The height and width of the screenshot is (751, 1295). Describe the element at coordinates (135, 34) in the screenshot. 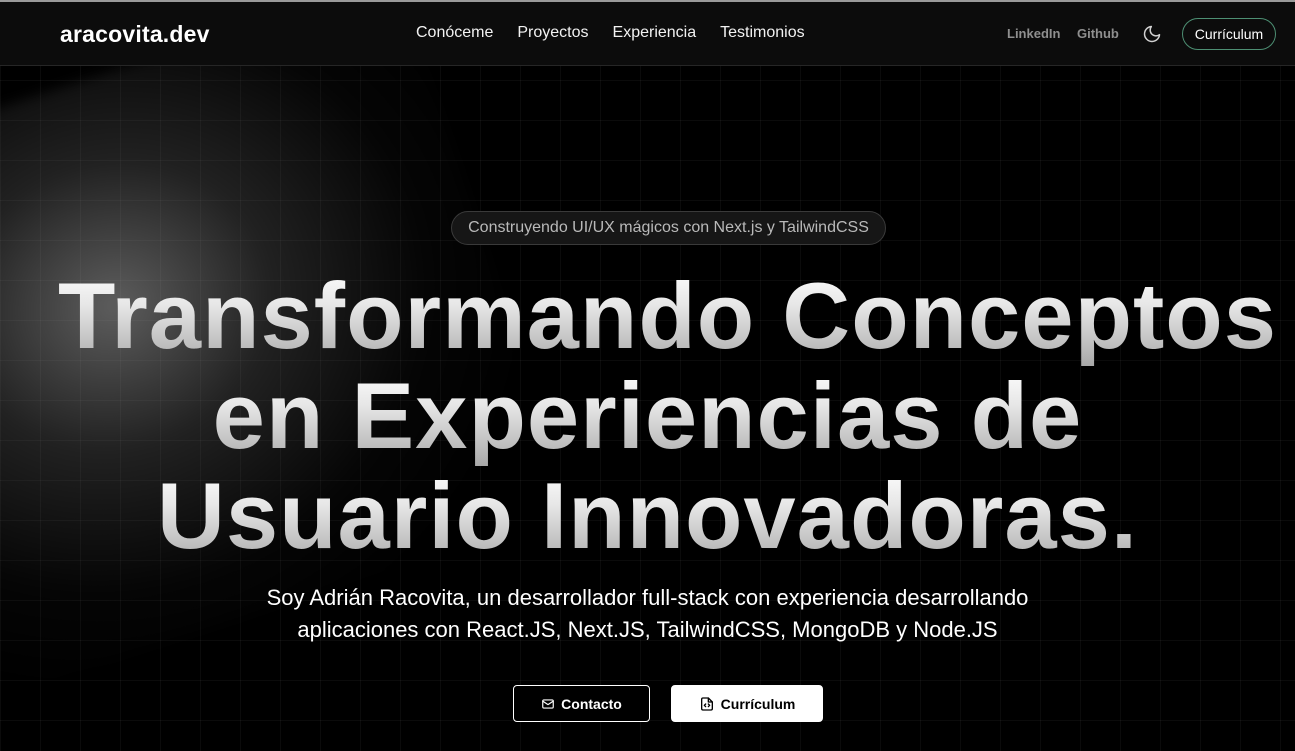

I see `brand-logo: aracovita.dev` at that location.